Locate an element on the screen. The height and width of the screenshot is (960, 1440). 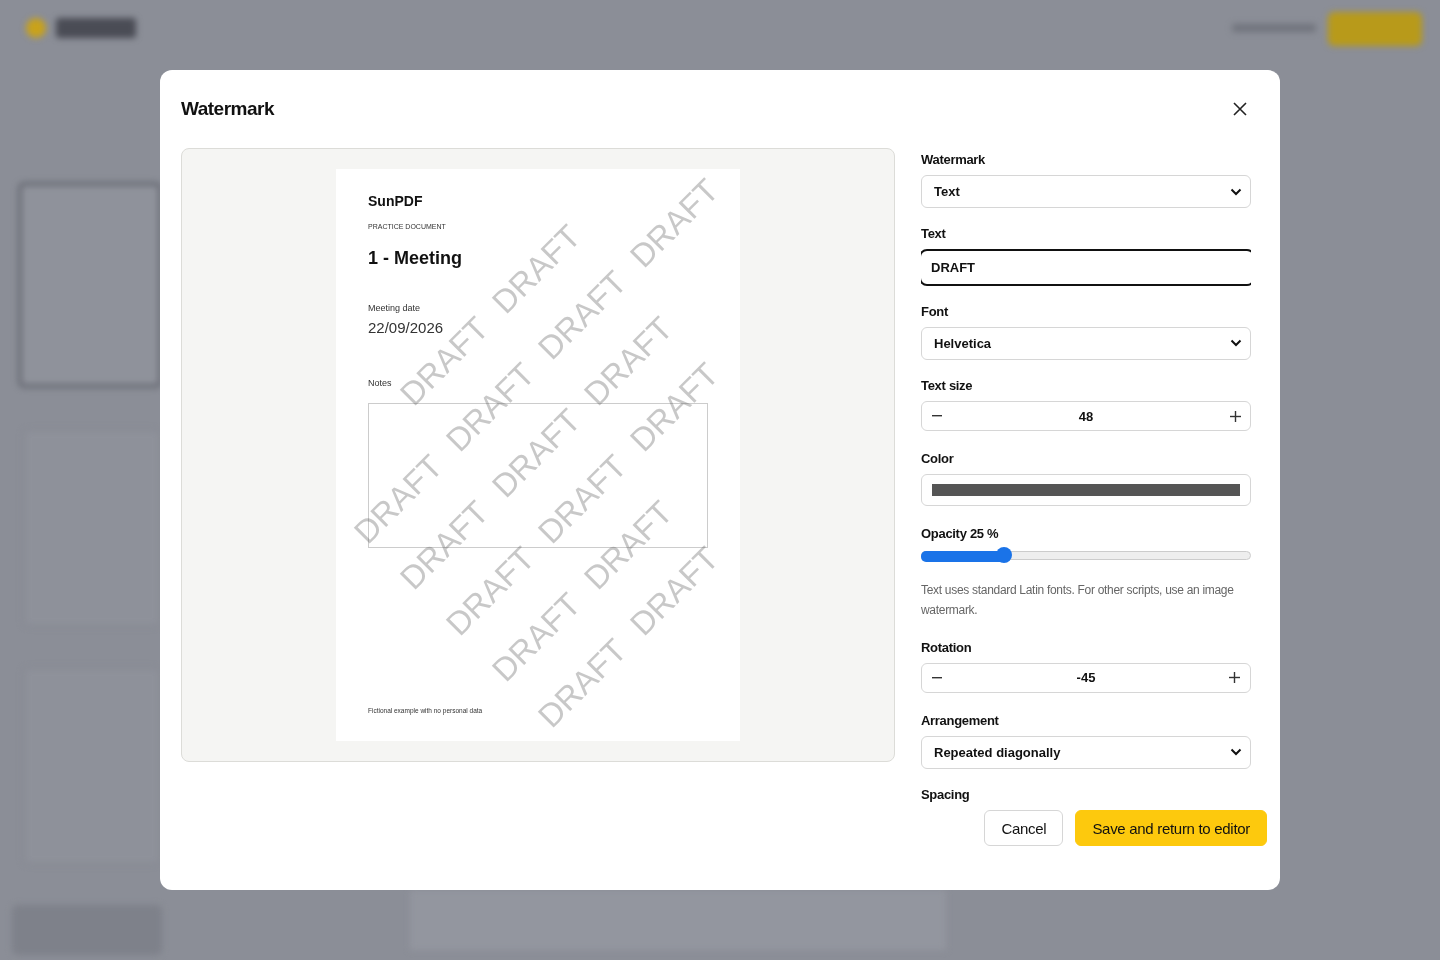
slider-thumb is located at coordinates (1004, 554).